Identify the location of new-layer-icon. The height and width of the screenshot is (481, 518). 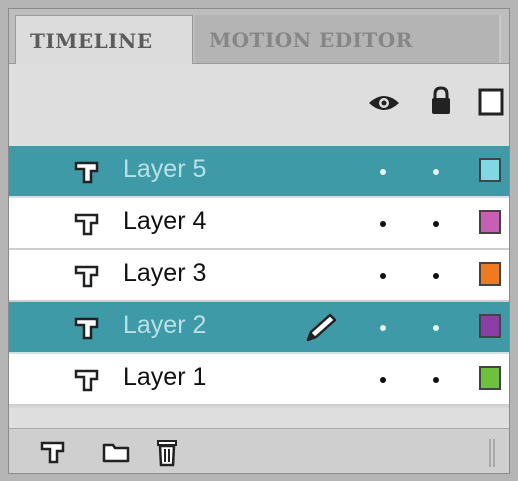
(54, 452).